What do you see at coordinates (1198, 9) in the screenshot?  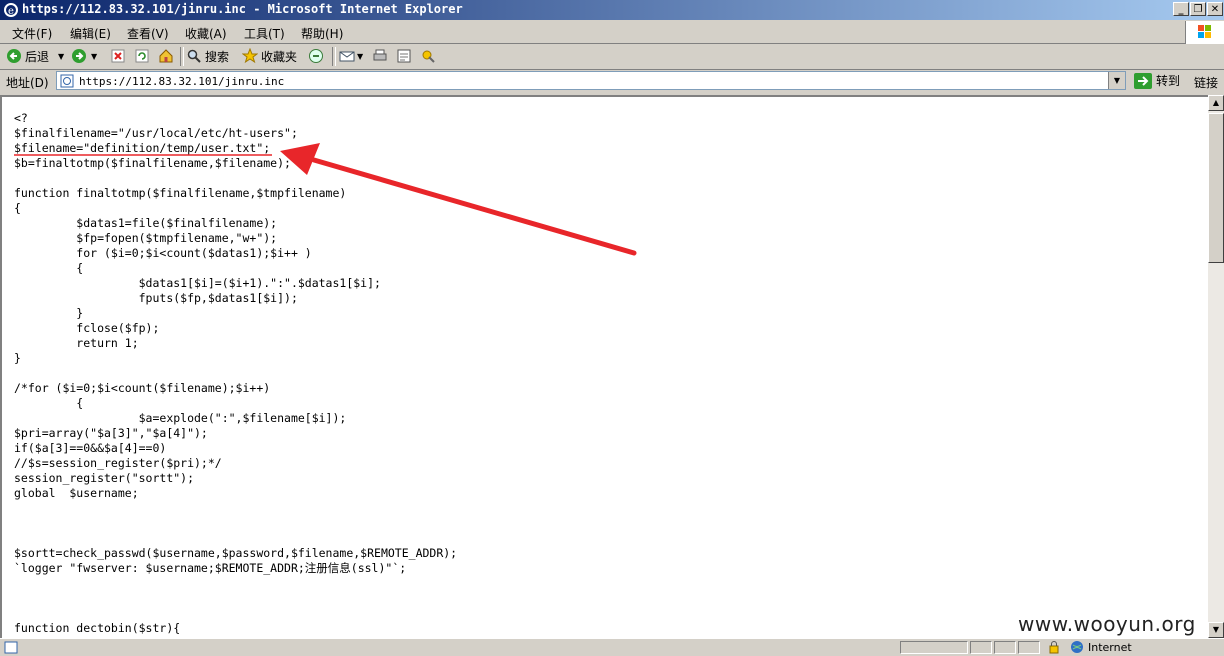 I see `restore-button: ❐` at bounding box center [1198, 9].